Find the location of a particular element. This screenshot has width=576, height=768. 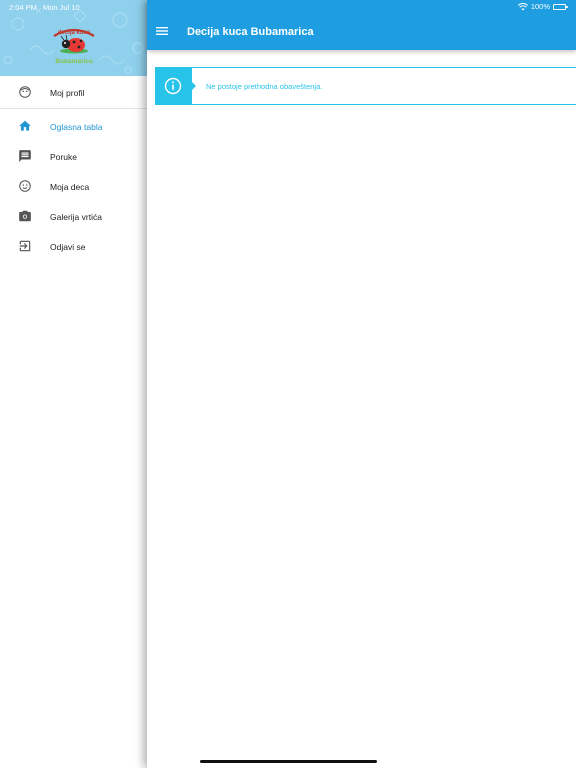

home-indicator is located at coordinates (288, 761).